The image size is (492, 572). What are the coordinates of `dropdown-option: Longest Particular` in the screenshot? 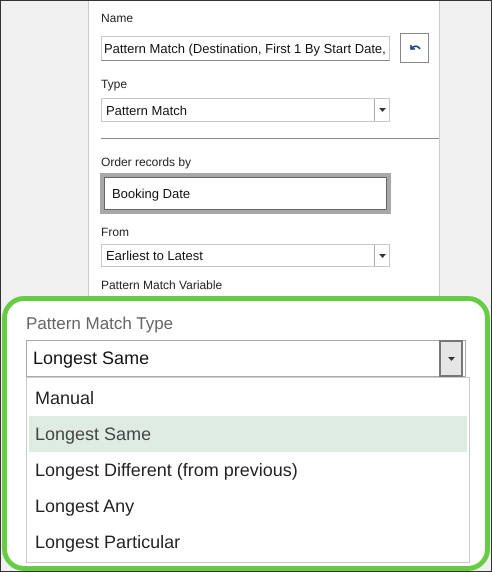 It's located at (248, 542).